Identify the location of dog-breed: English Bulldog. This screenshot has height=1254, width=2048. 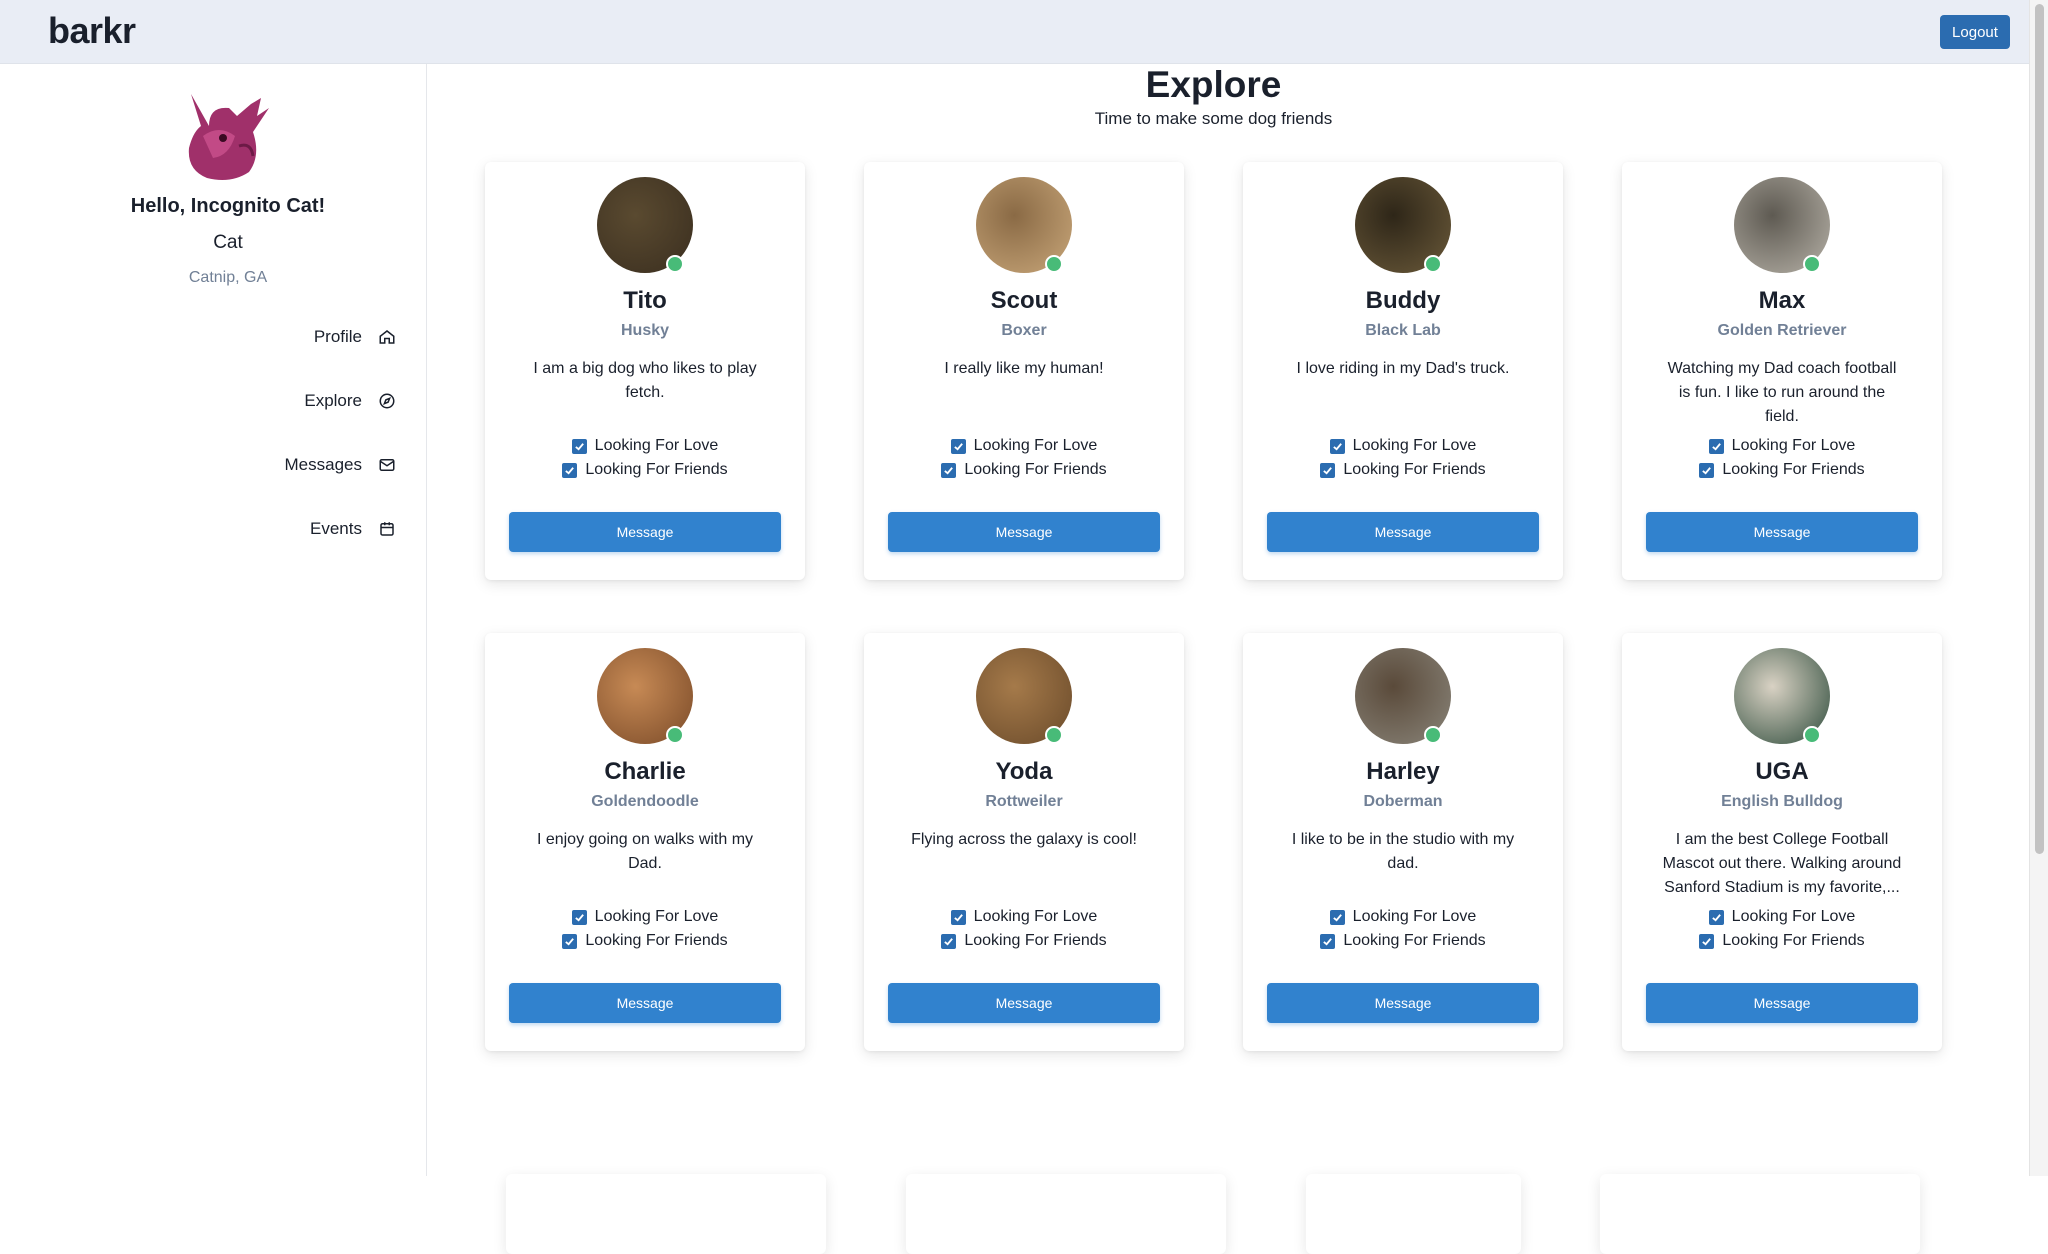
(1782, 801).